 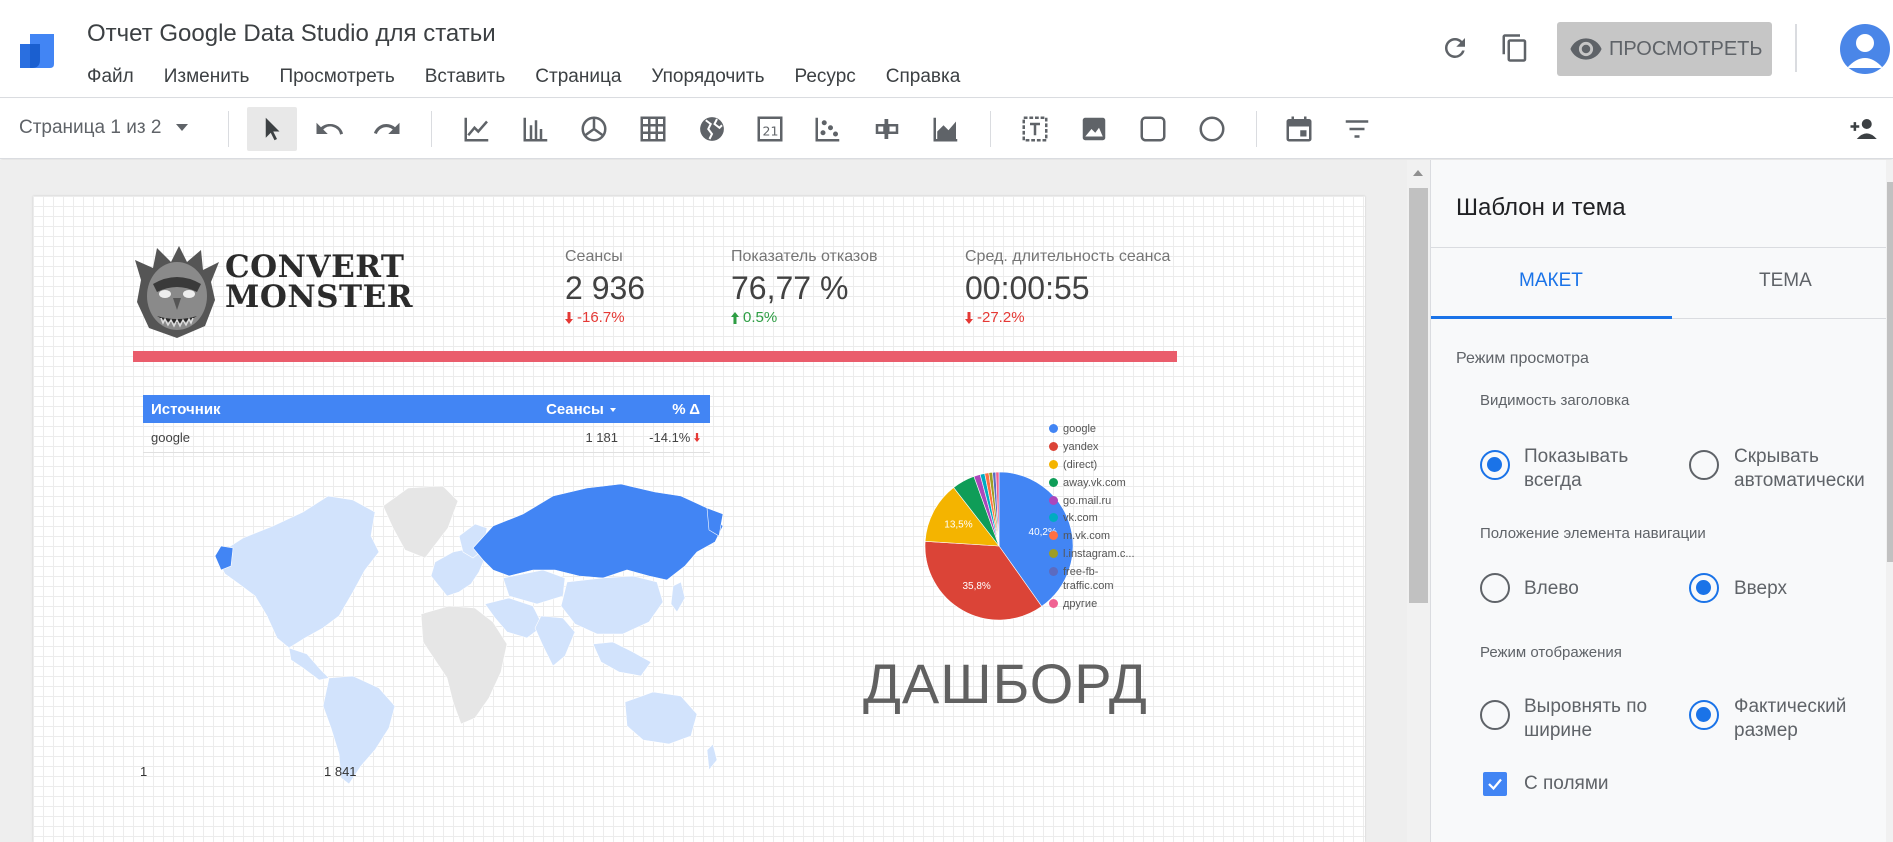 I want to click on radio-fit-width-label: Выровнять по ширине, so click(x=1599, y=719).